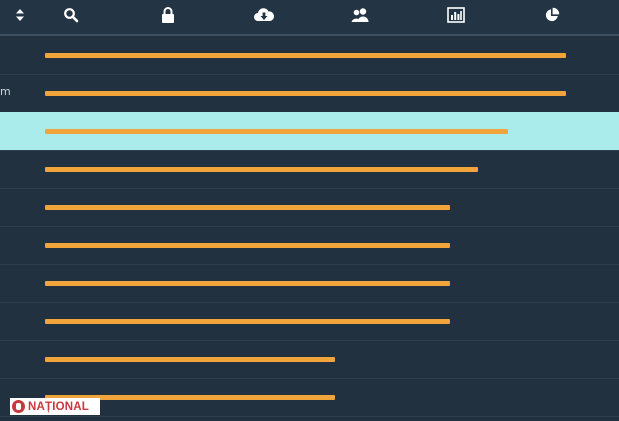  Describe the element at coordinates (552, 15) in the screenshot. I see `pie-chart-icon` at that location.